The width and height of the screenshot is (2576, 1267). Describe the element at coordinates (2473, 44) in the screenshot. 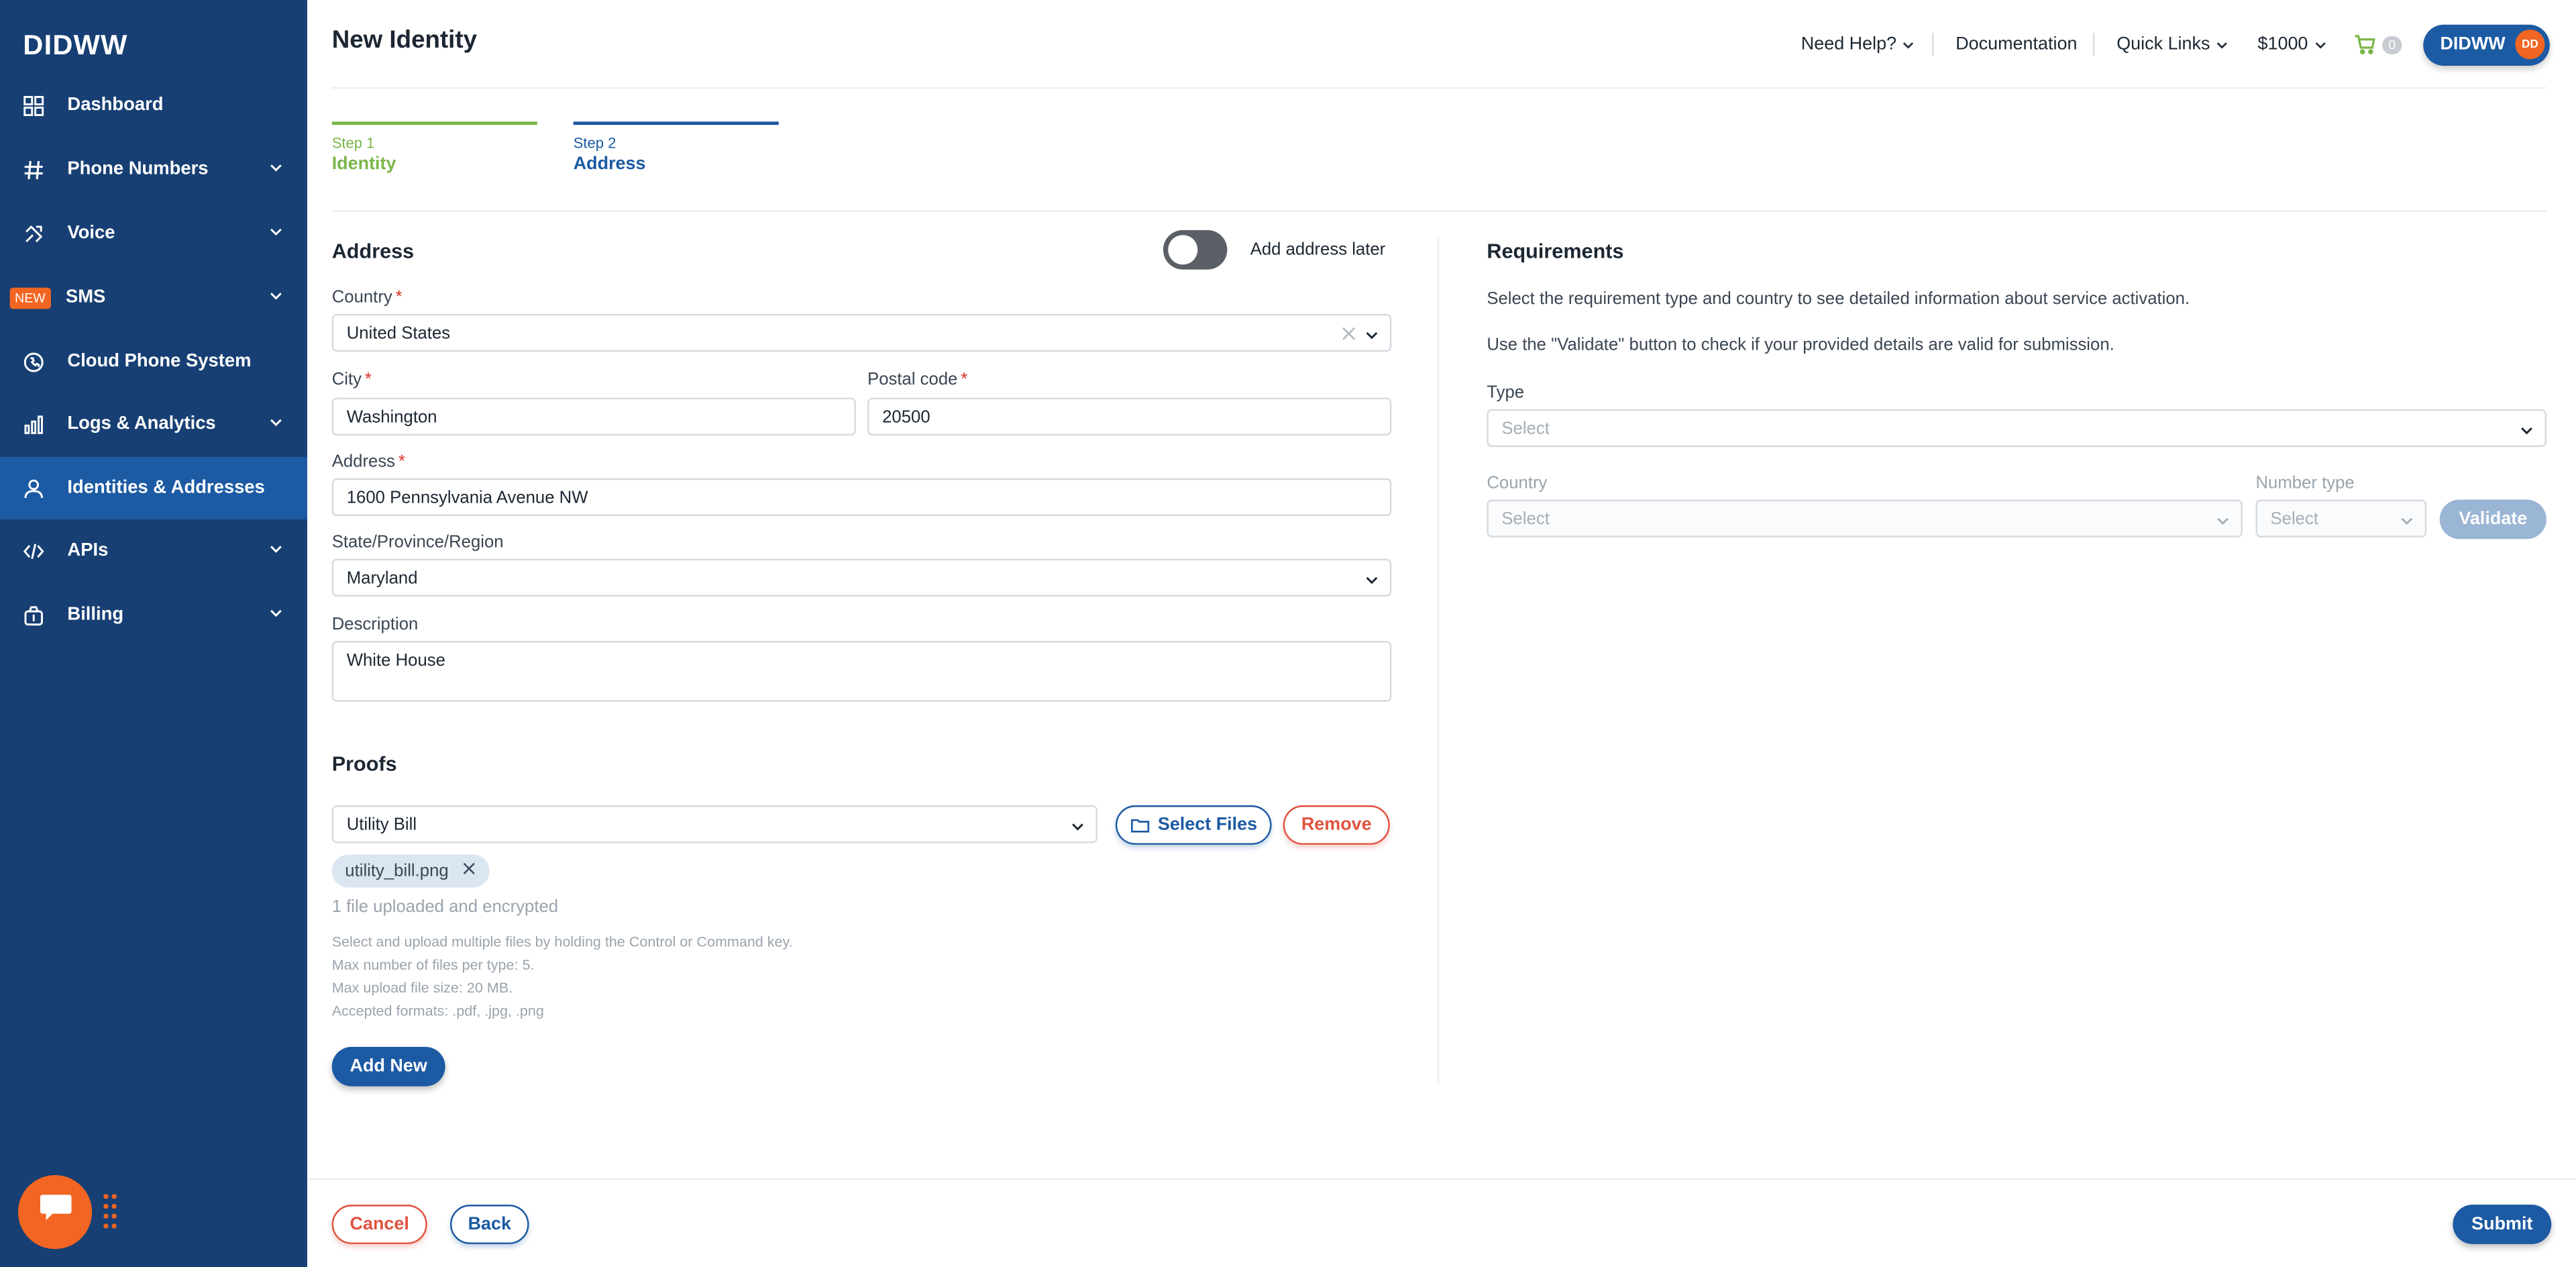

I see `user-name: DIDWW` at that location.